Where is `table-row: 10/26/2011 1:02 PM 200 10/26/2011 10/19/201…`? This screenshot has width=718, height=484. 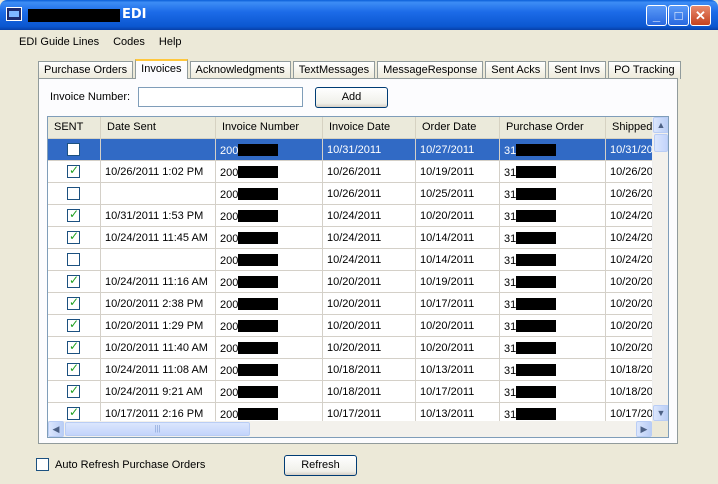
table-row: 10/26/2011 1:02 PM 200 10/26/2011 10/19/201… is located at coordinates (357, 172).